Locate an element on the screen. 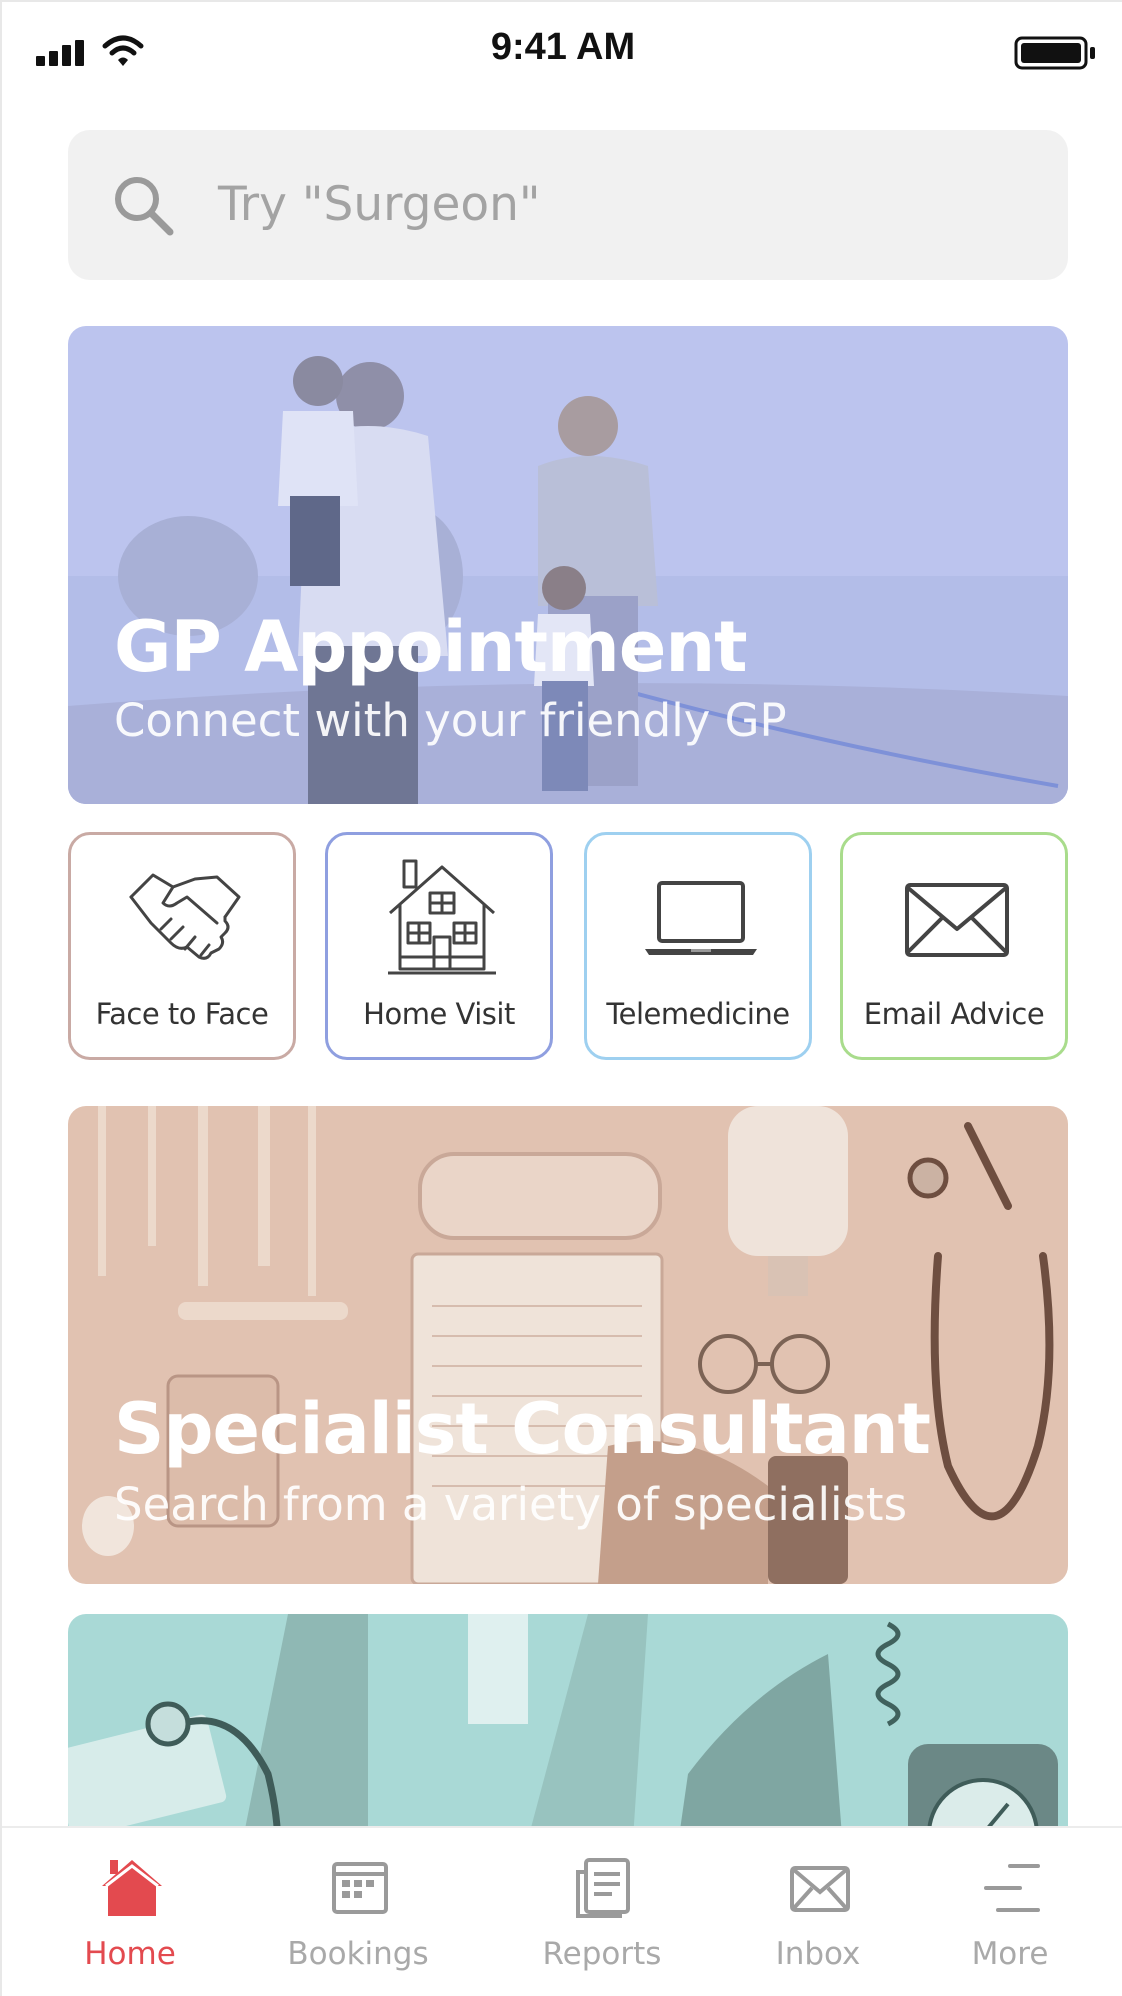 The image size is (1122, 1996). envelope-icon is located at coordinates (957, 920).